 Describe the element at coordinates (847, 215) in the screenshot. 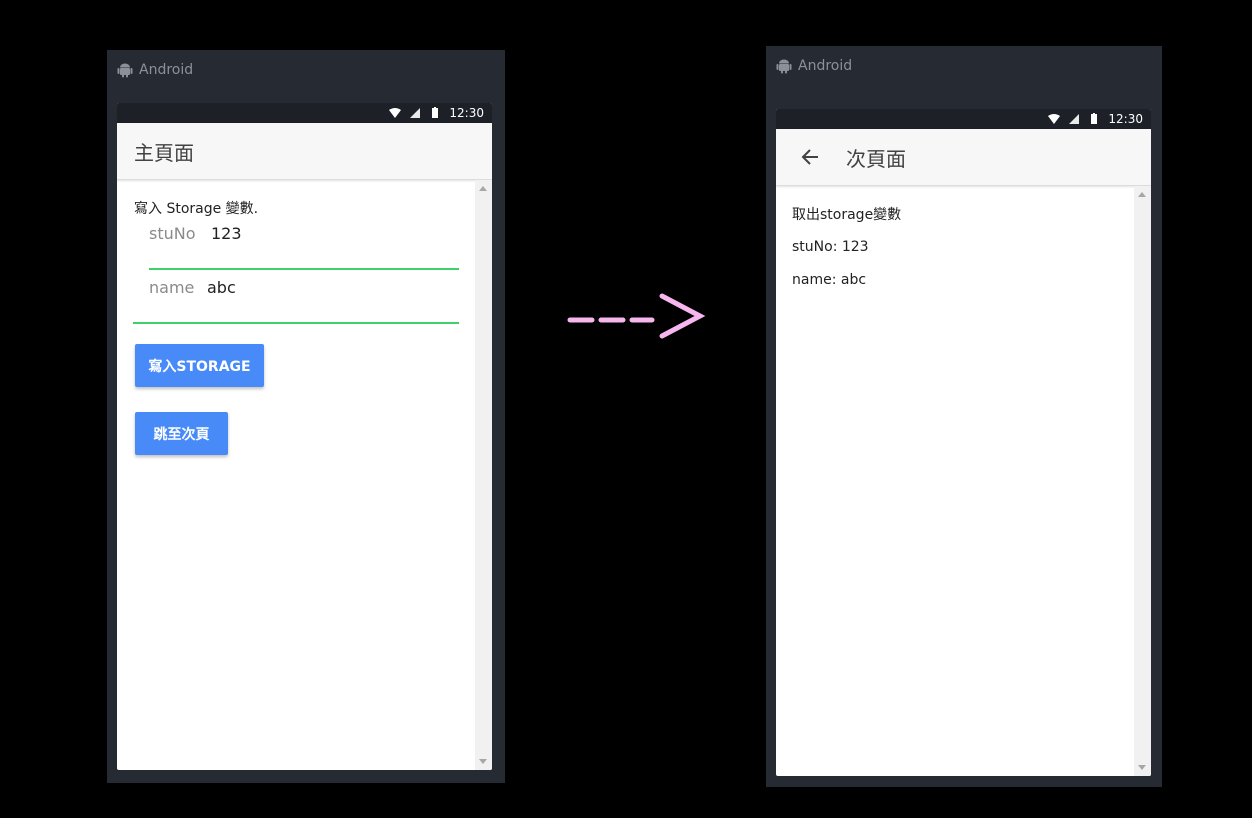

I see `storage-title-text: 取出storage變數` at that location.